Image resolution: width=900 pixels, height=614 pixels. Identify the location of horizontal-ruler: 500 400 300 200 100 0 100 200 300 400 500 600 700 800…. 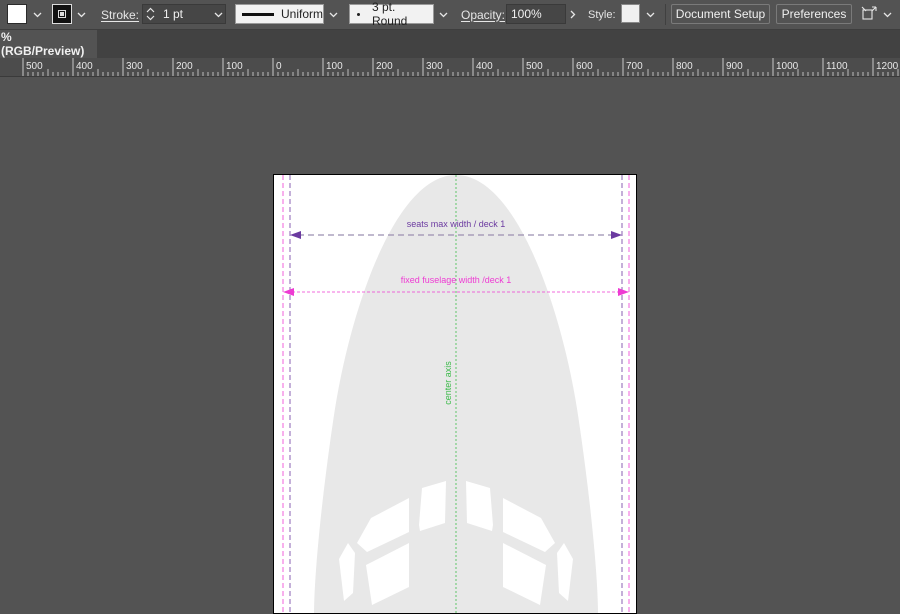
(450, 67).